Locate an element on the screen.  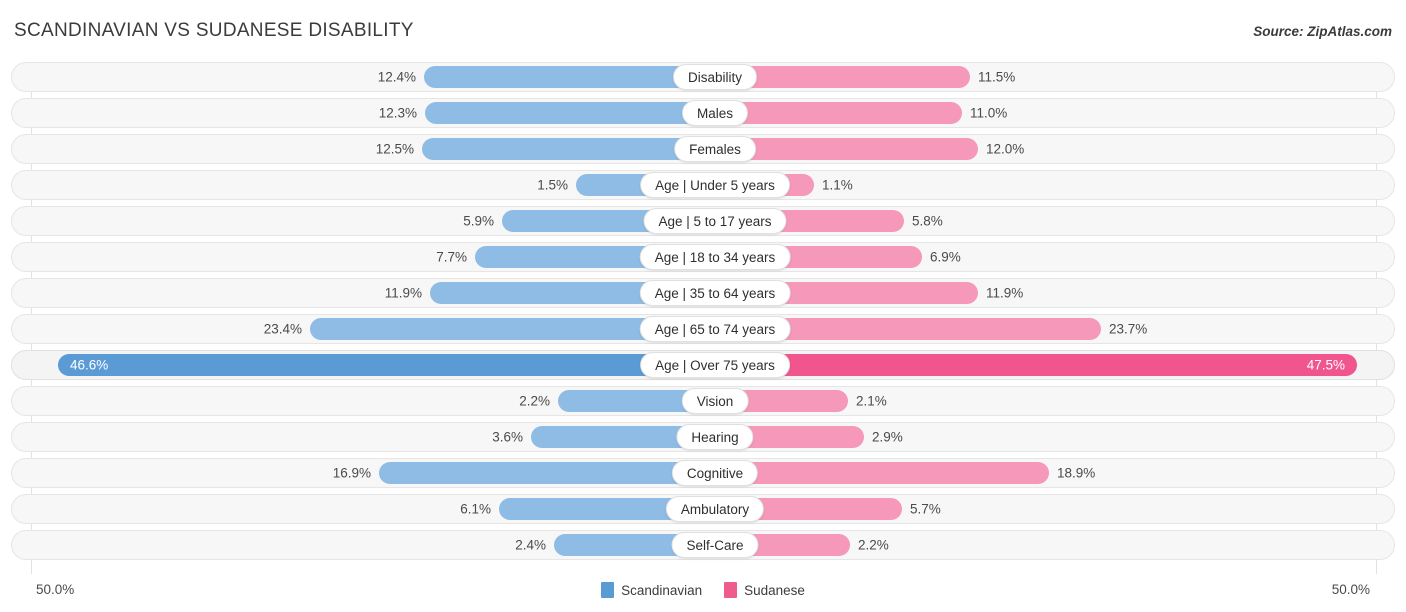
bar-sudanese is located at coordinates (1030, 365).